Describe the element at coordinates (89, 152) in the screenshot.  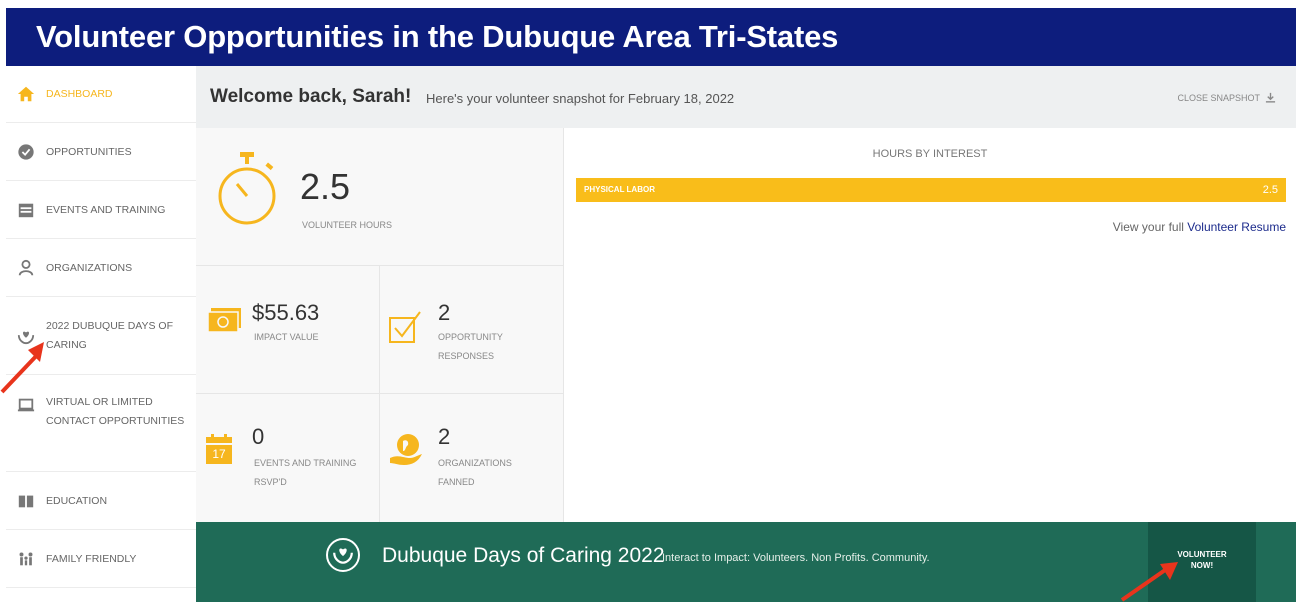
I see `sidebar-item-label: OPPORTUNITIES` at that location.